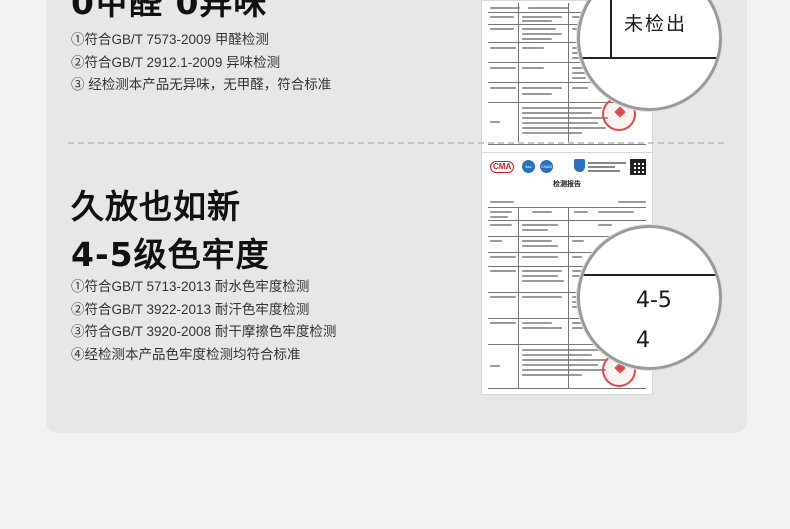  Describe the element at coordinates (201, 84) in the screenshot. I see `bullet-item: ③ 经检测本产品无异味，无甲醛，符合标准` at that location.